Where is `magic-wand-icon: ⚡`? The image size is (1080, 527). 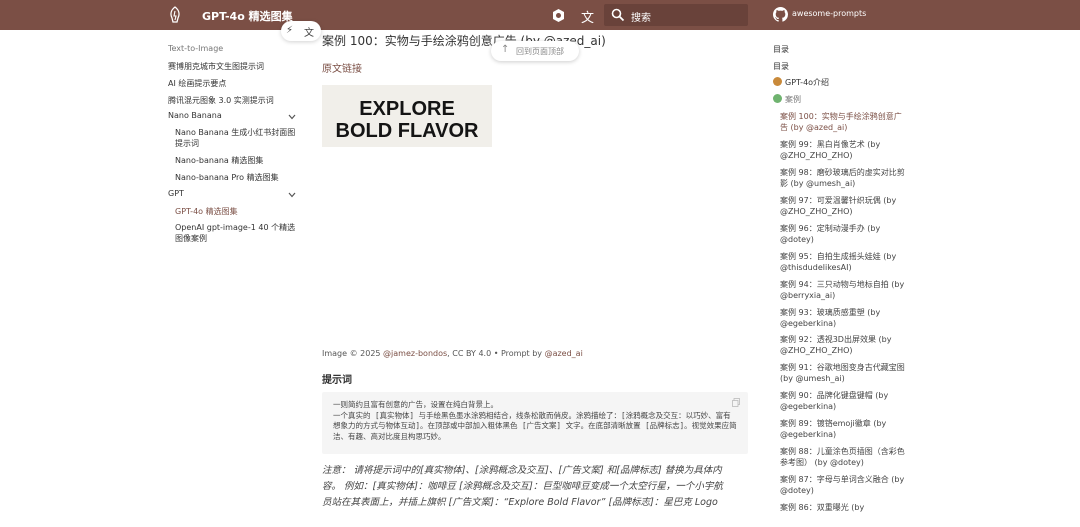 magic-wand-icon: ⚡ is located at coordinates (289, 30).